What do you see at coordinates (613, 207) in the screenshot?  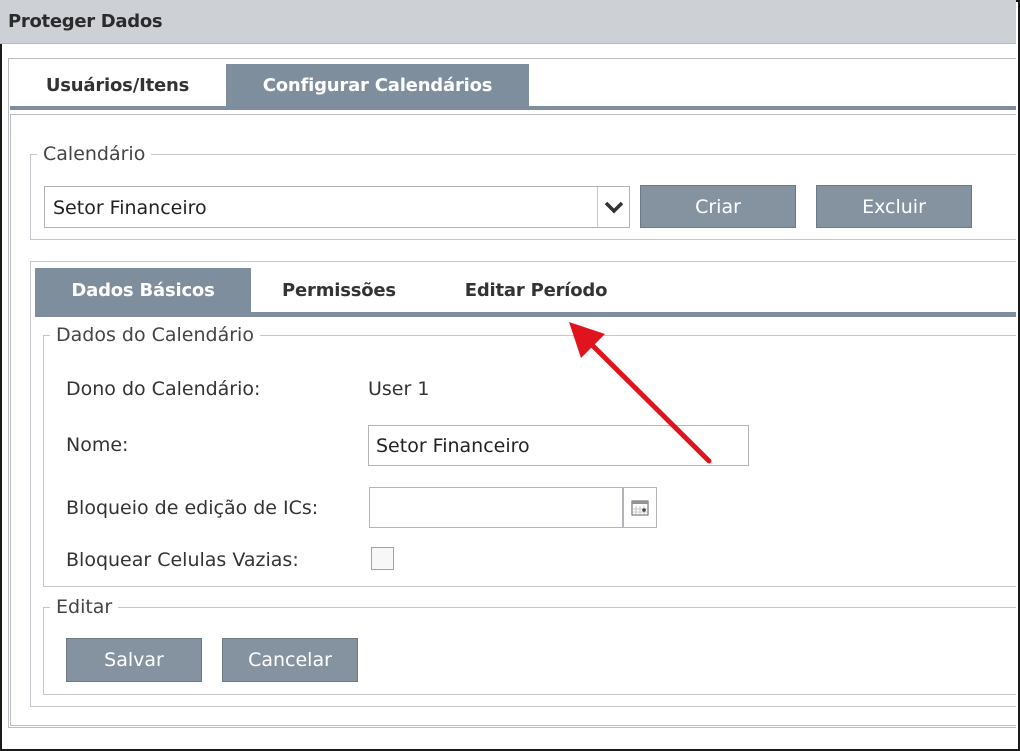 I see `chevron-down-icon` at bounding box center [613, 207].